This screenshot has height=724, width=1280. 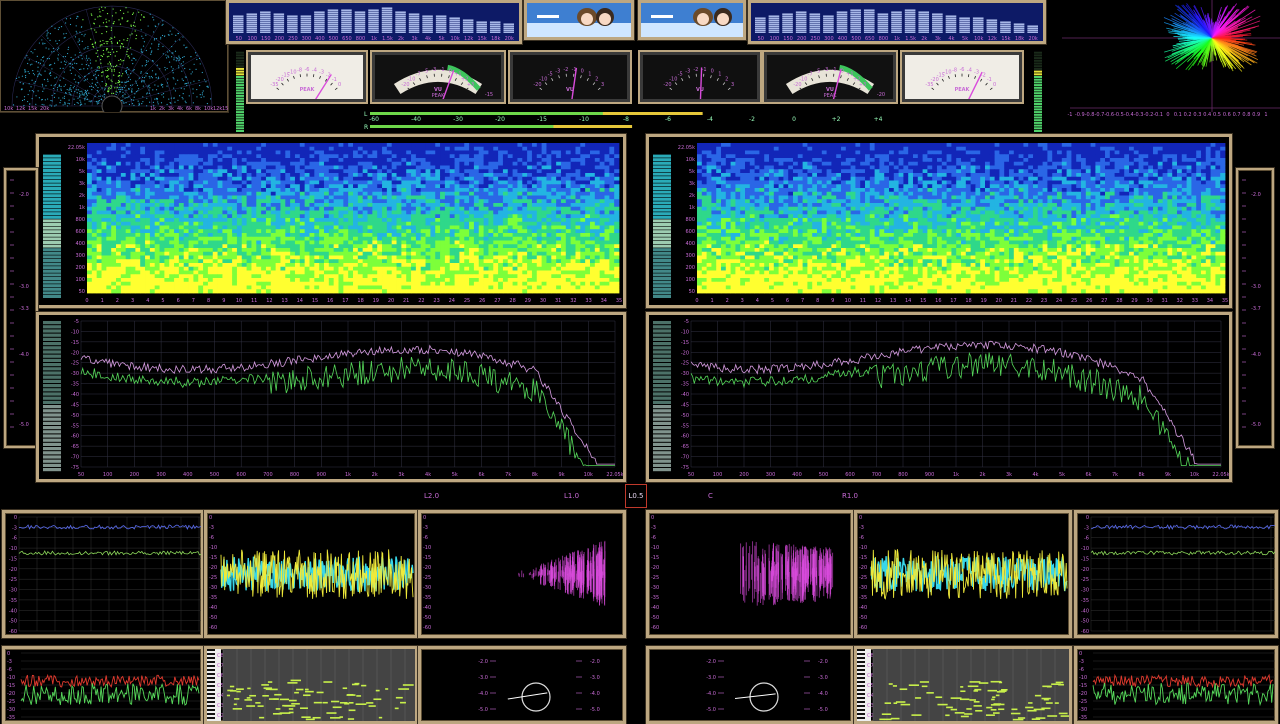 What do you see at coordinates (1038, 112) in the screenshot?
I see `level-segment` at bounding box center [1038, 112].